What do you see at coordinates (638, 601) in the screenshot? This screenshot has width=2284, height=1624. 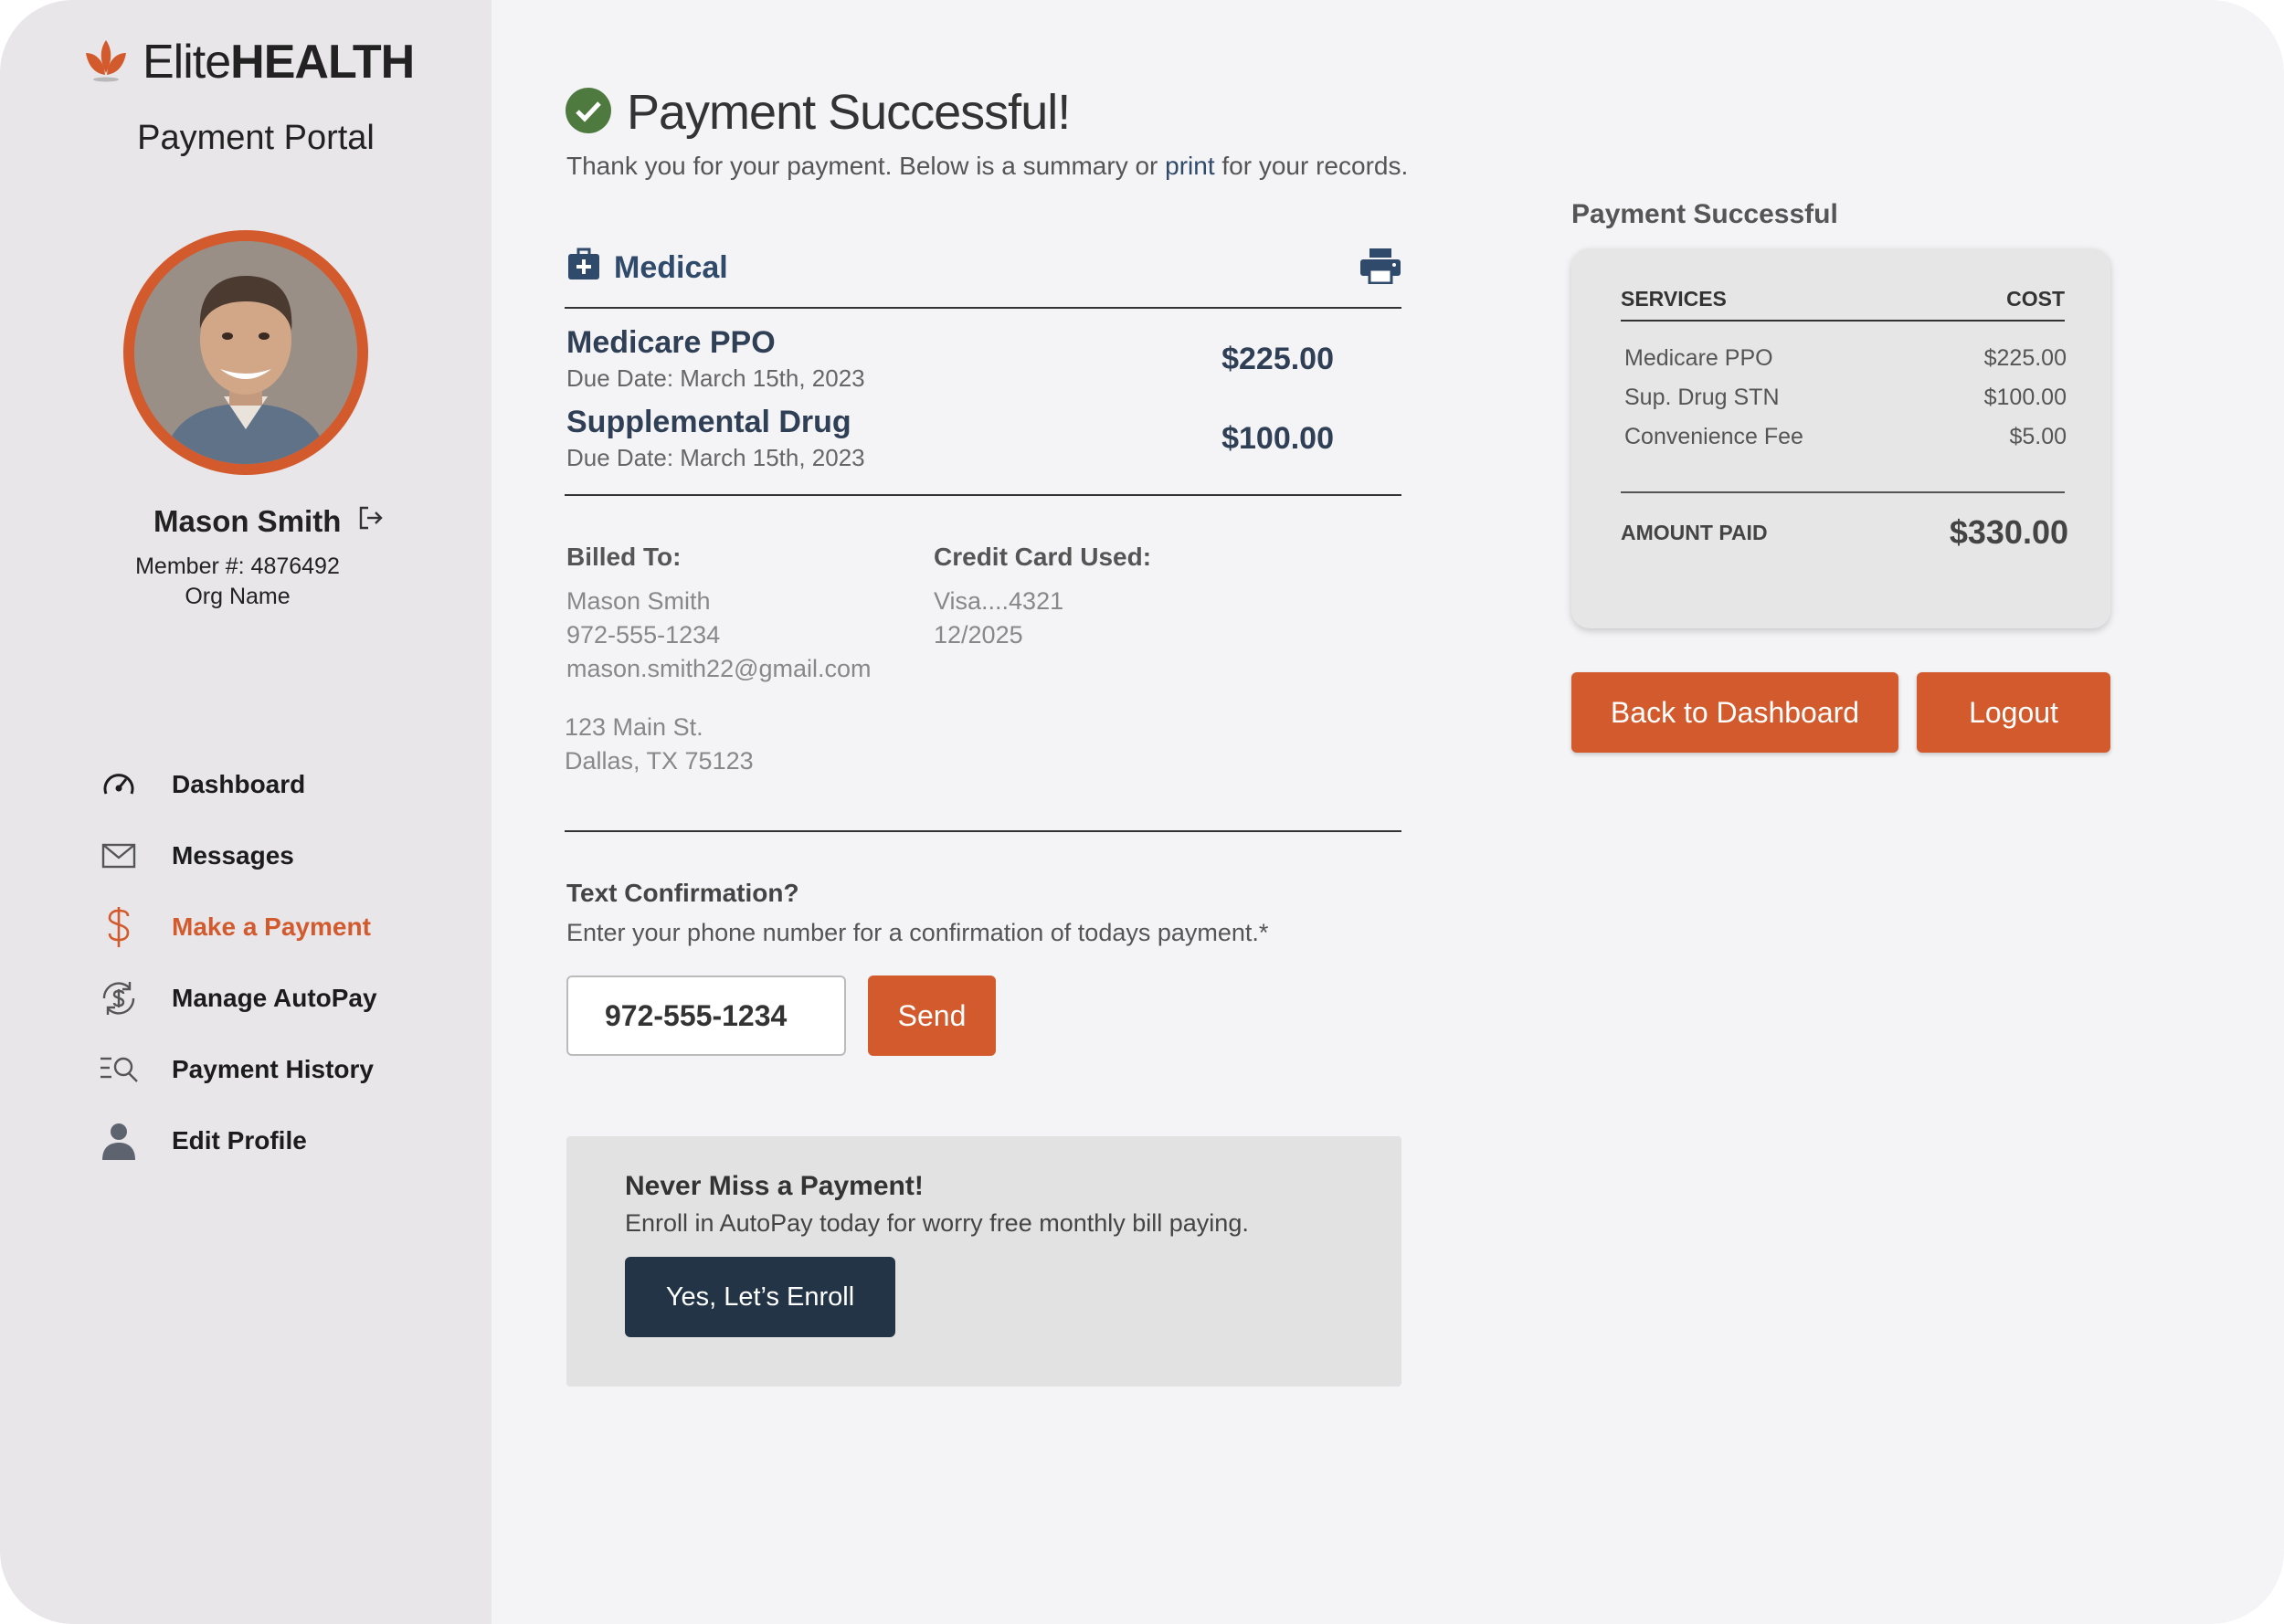 I see `billed-name: Mason Smith` at bounding box center [638, 601].